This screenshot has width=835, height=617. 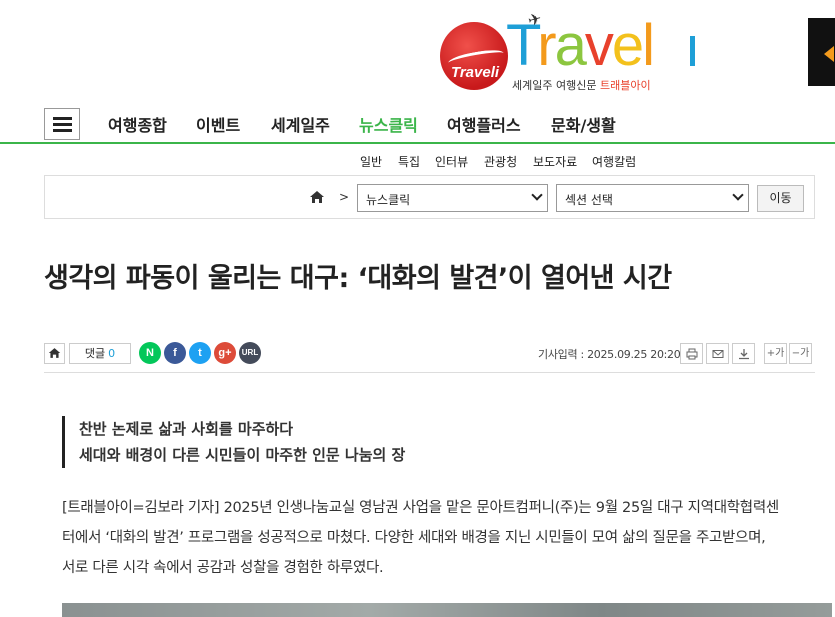 What do you see at coordinates (242, 455) in the screenshot?
I see `subheadline-line: 세대와 배경이 다른 시민들이 마주한 인문 나눔의 장` at bounding box center [242, 455].